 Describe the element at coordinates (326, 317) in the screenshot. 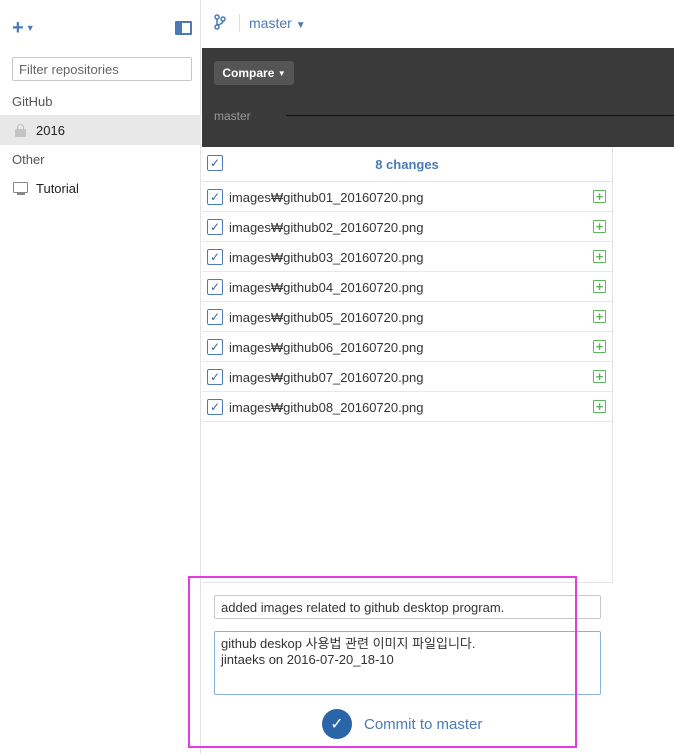

I see `file-name: images₩github05_20160720.png` at that location.